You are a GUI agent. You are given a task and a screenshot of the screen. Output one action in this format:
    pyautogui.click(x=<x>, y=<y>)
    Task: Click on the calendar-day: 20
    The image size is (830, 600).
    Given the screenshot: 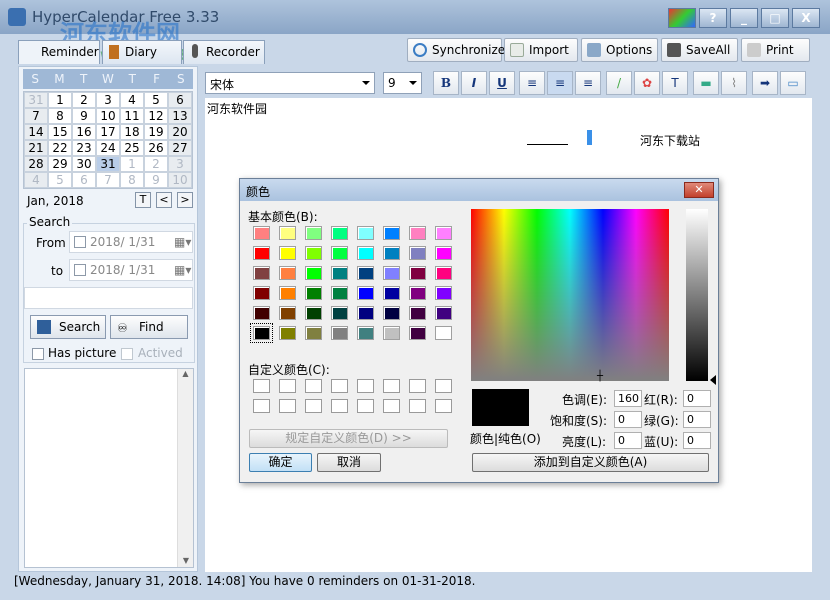 What is the action you would take?
    pyautogui.click(x=180, y=132)
    